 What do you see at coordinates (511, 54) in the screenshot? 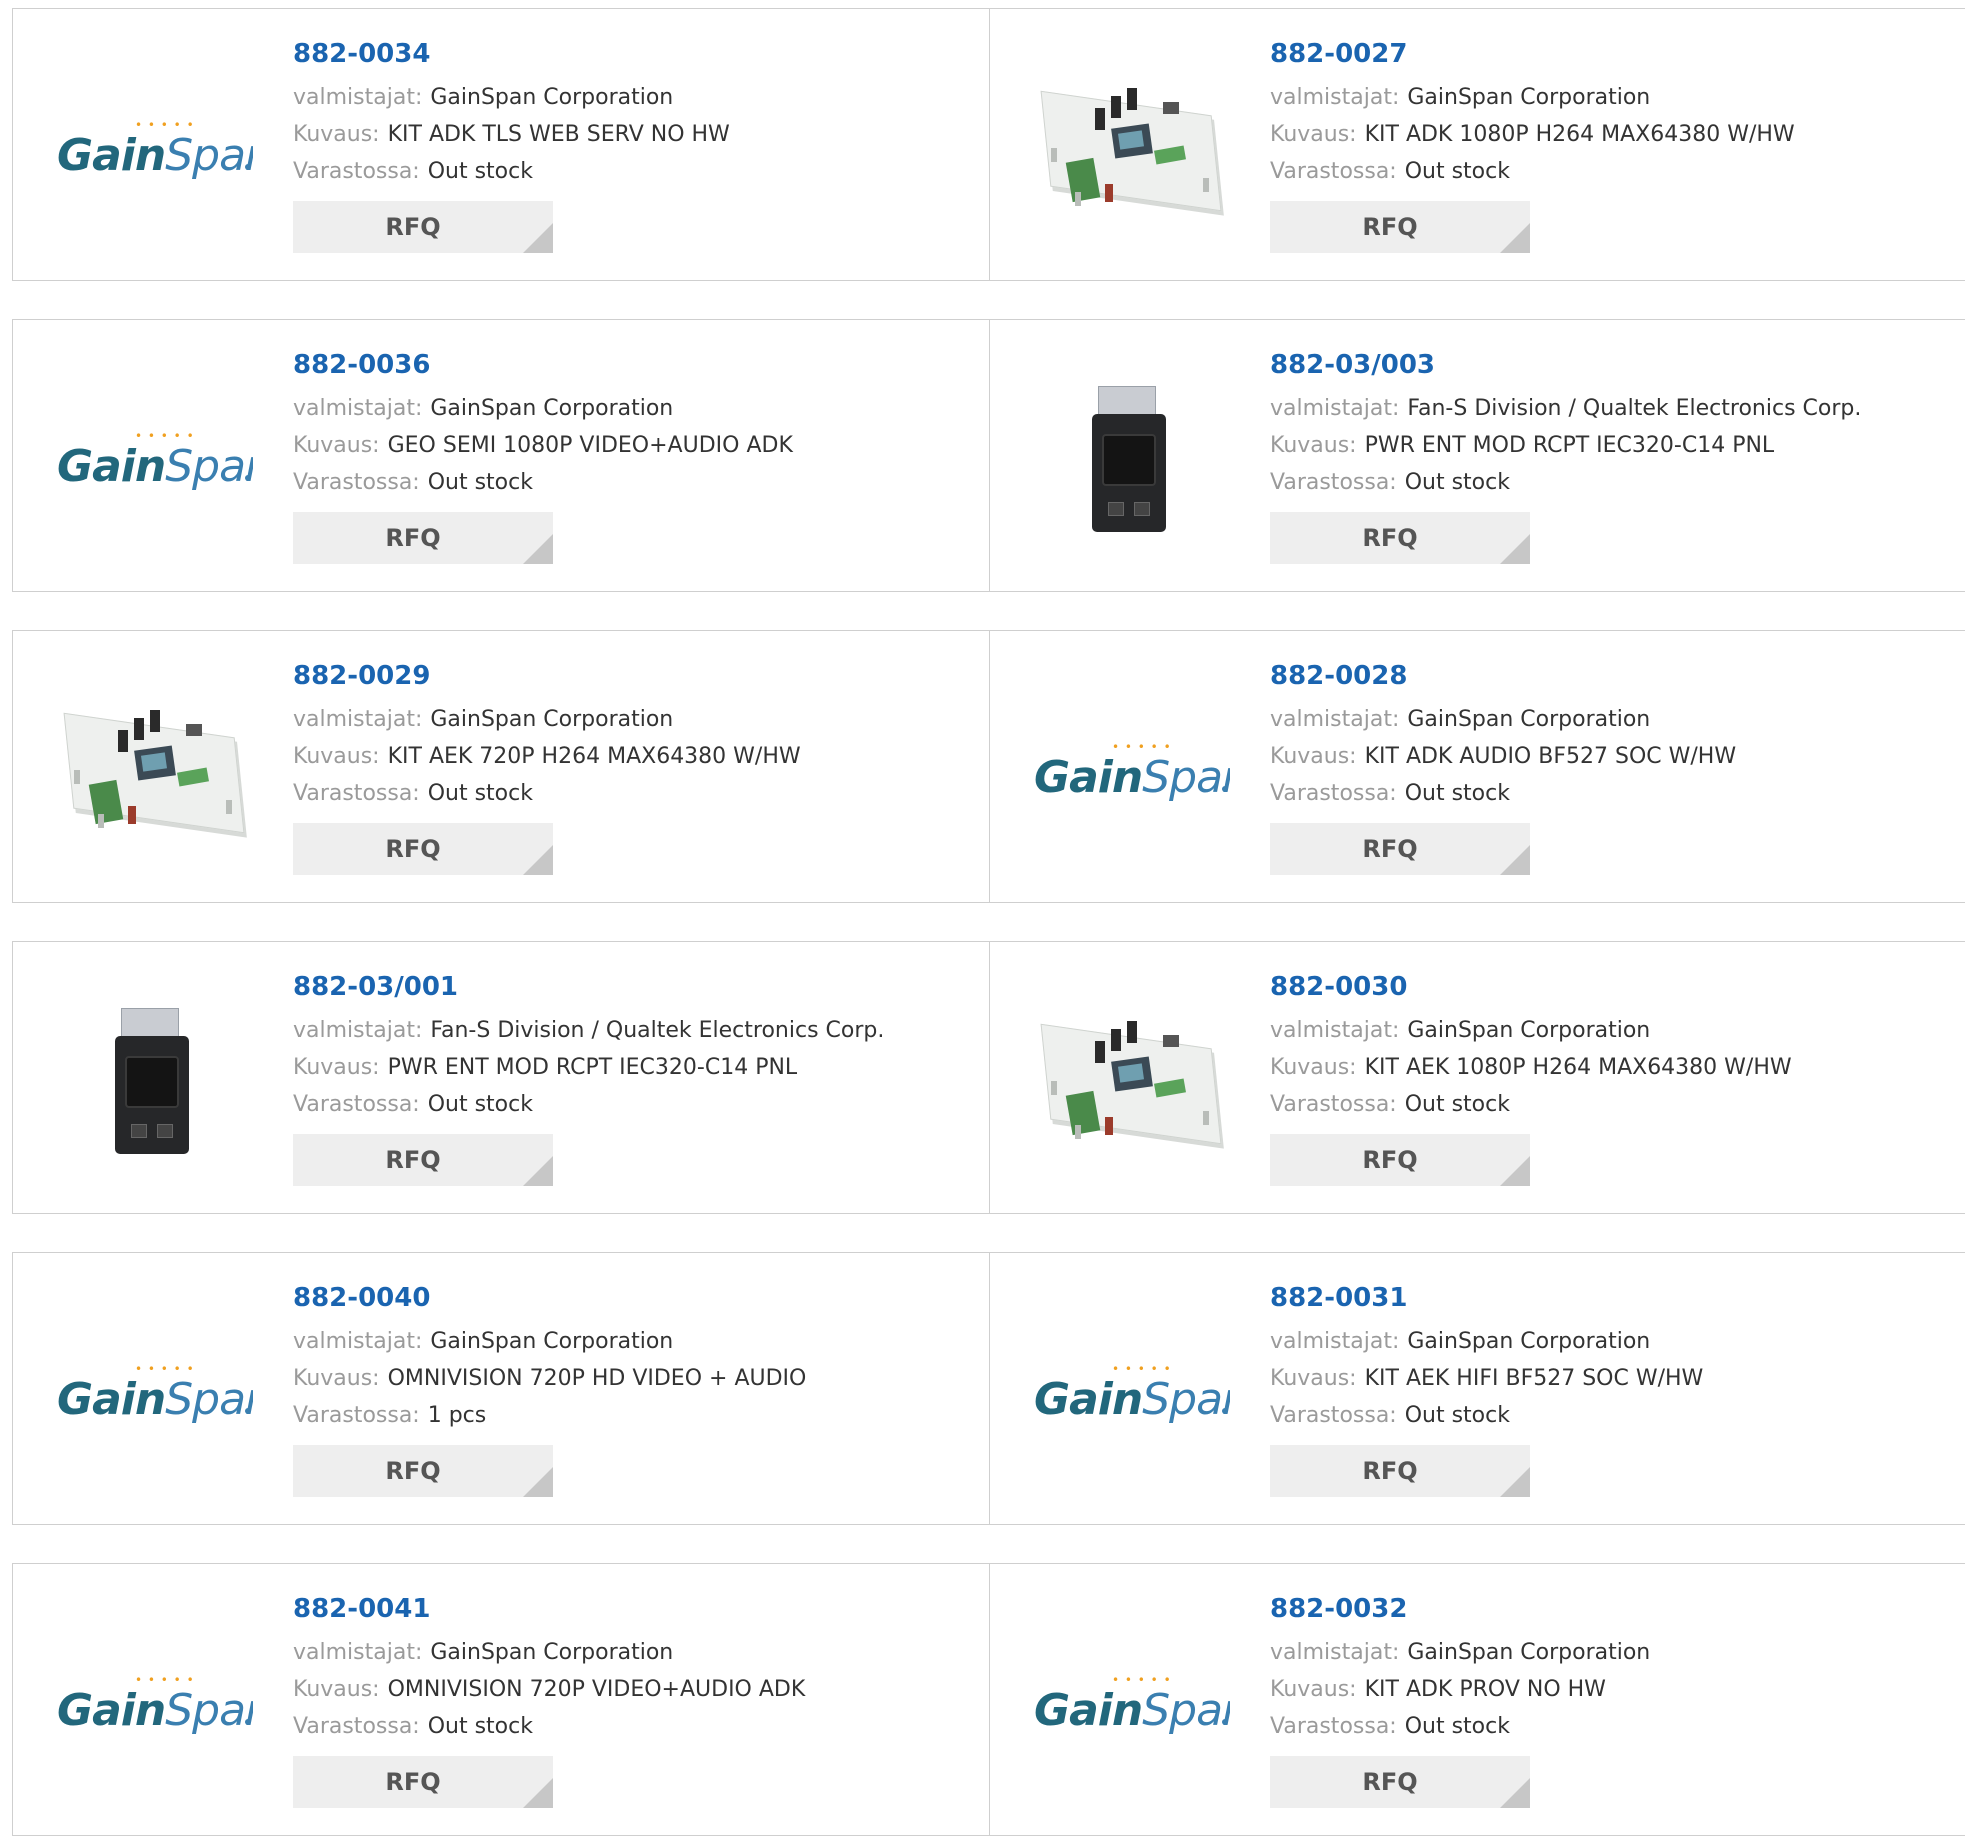
I see `part-number-link: 882-0034` at bounding box center [511, 54].